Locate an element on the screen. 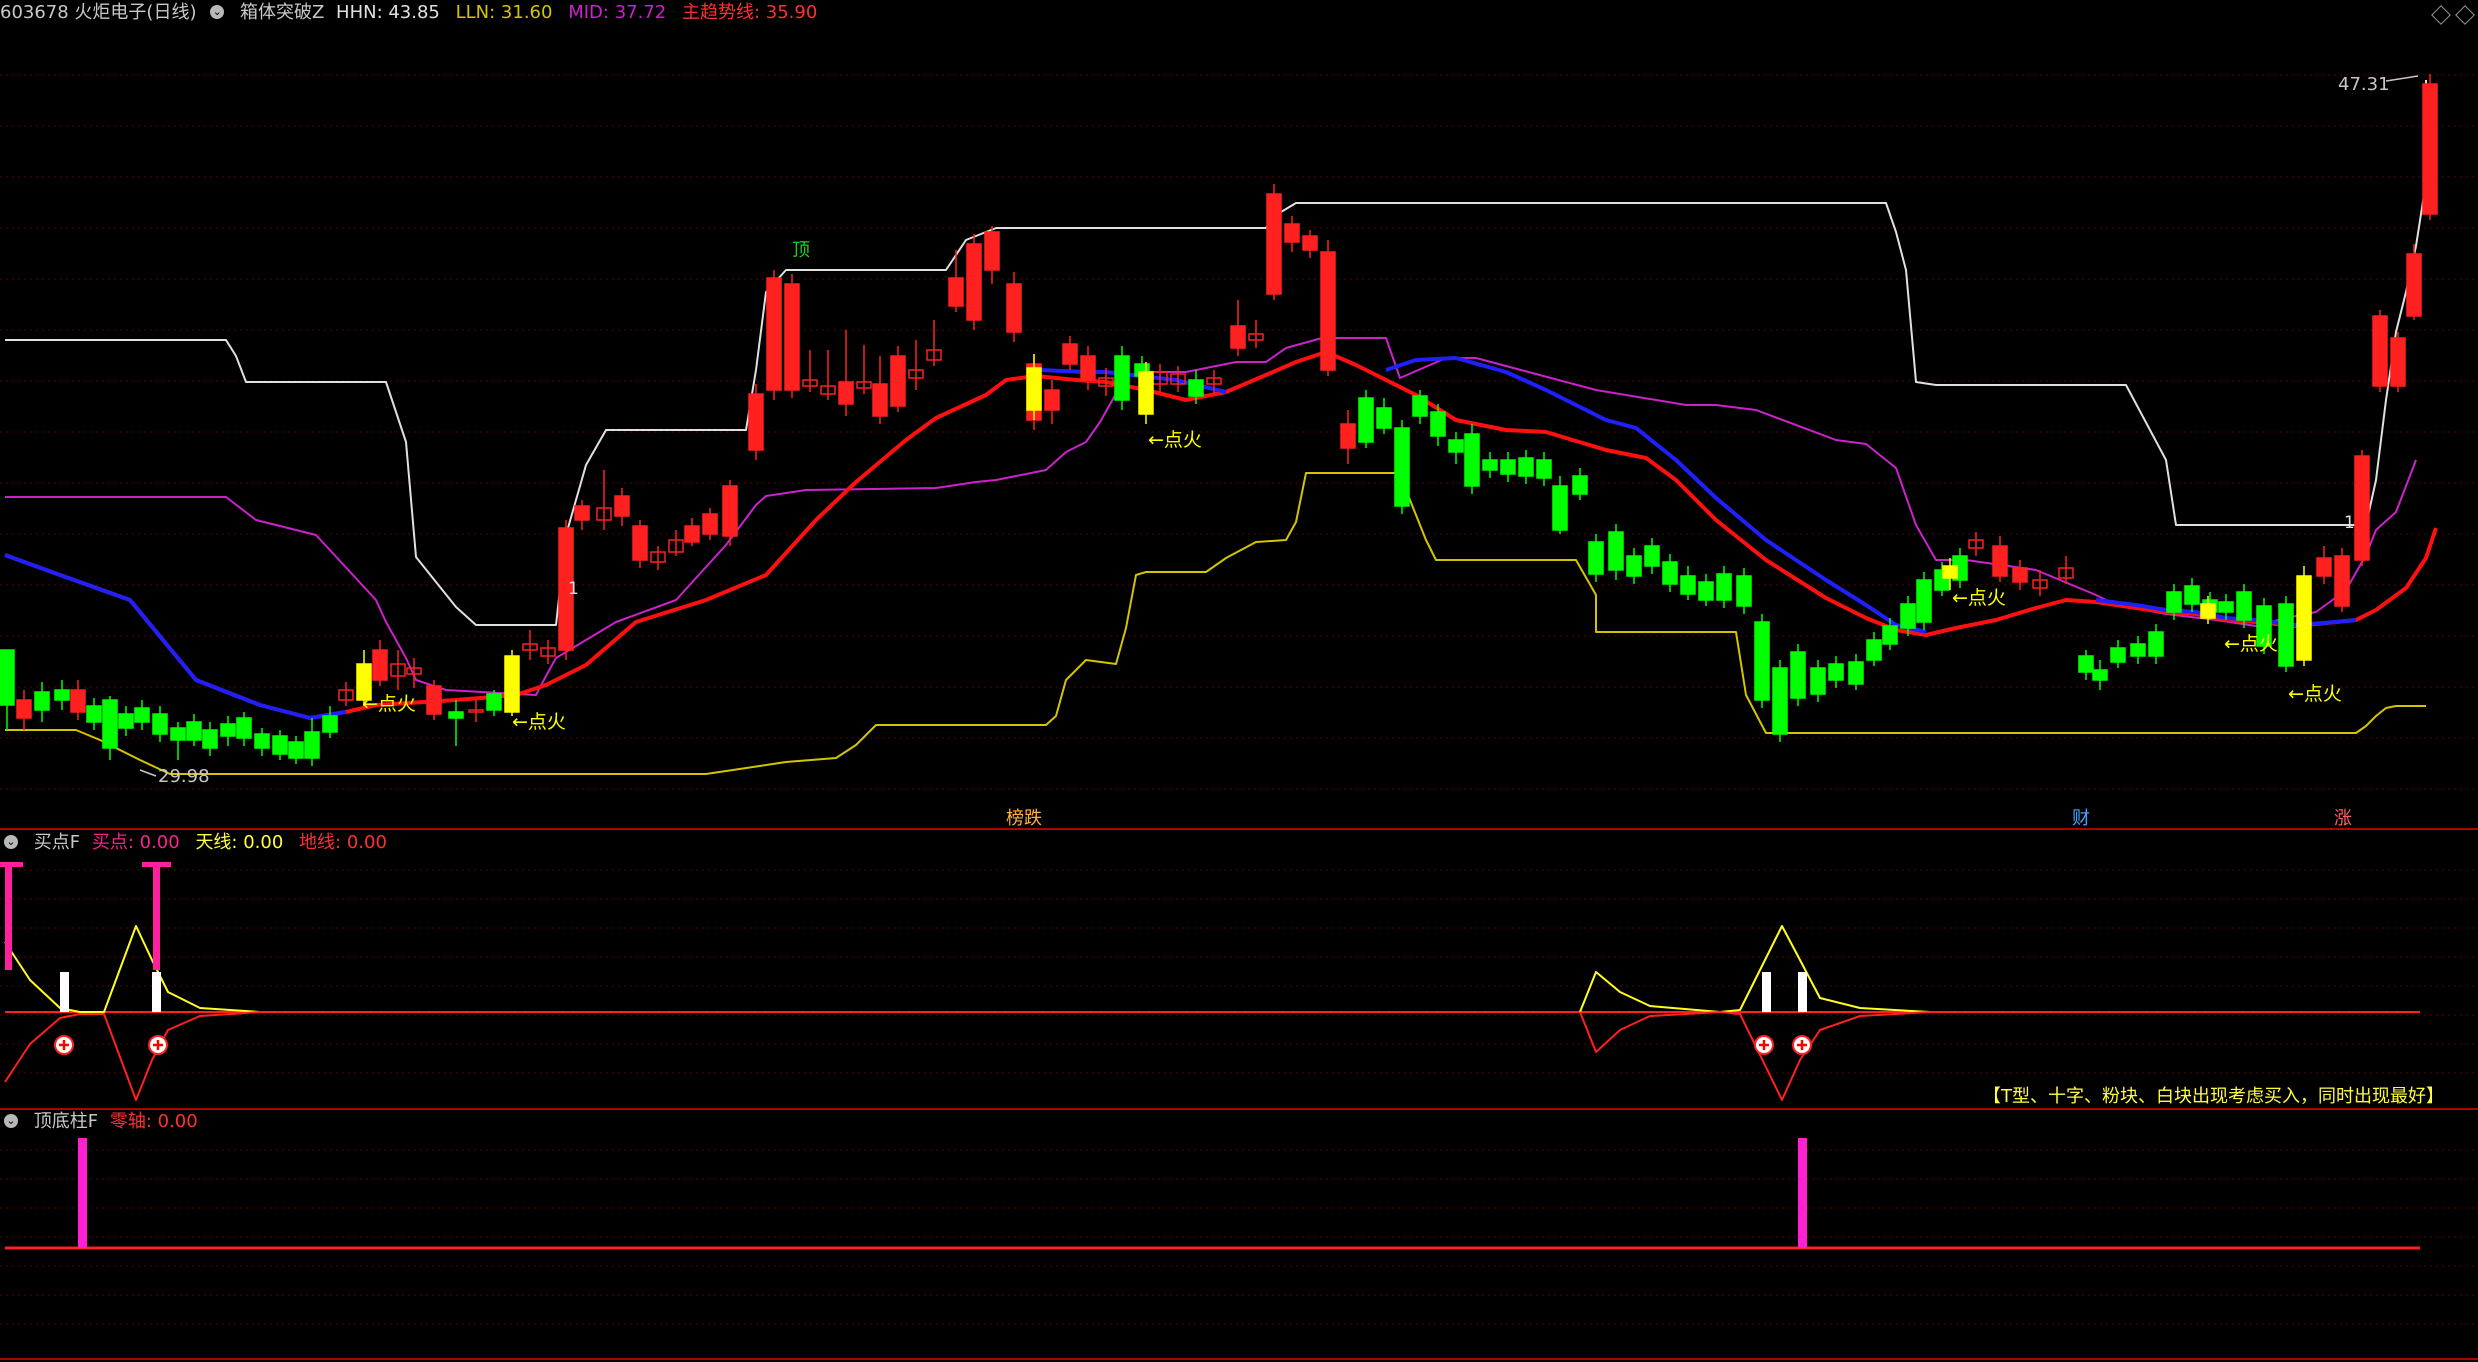  event-label: 财 is located at coordinates (2081, 818).